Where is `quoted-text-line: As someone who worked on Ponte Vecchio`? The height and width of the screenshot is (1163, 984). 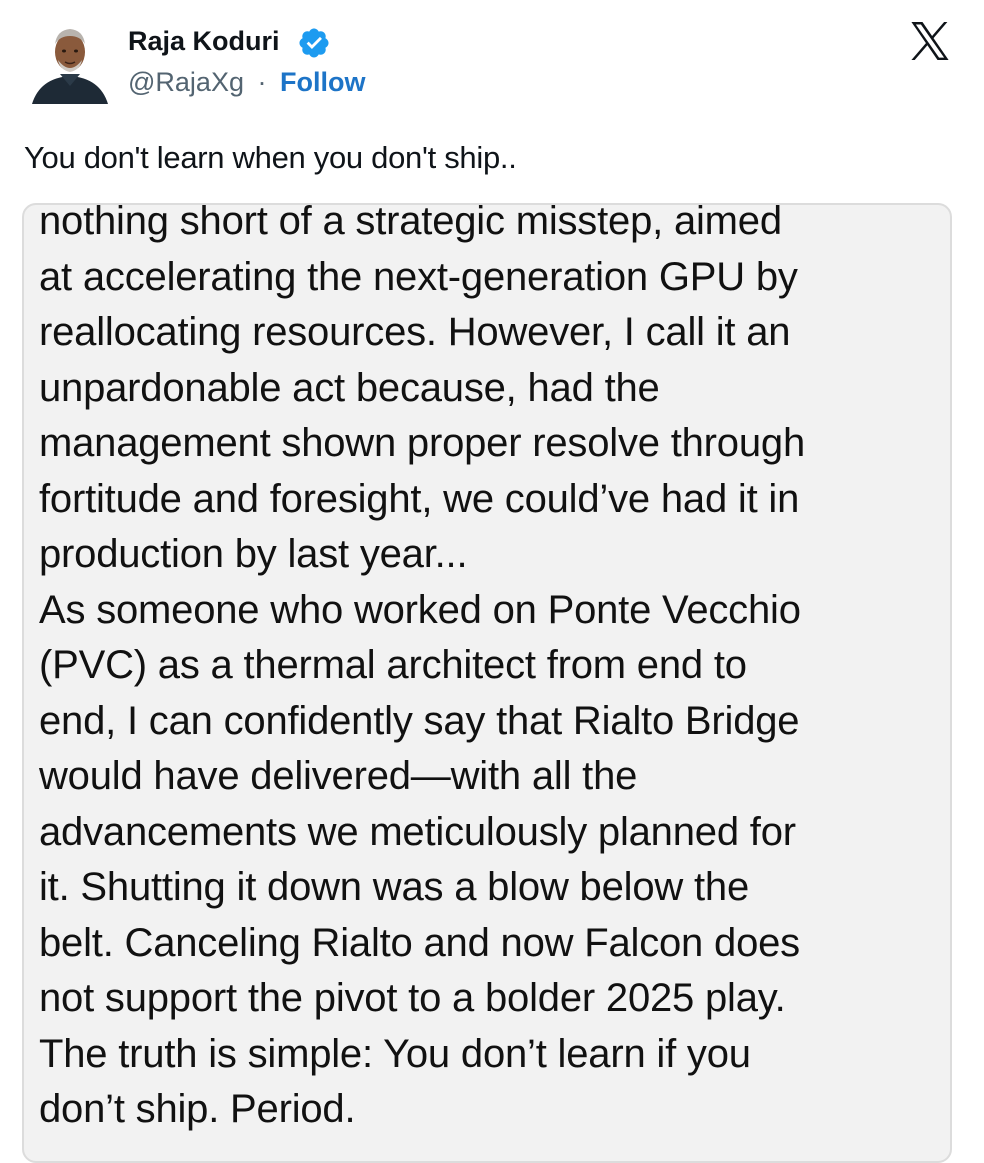 quoted-text-line: As someone who worked on Ponte Vecchio is located at coordinates (420, 609).